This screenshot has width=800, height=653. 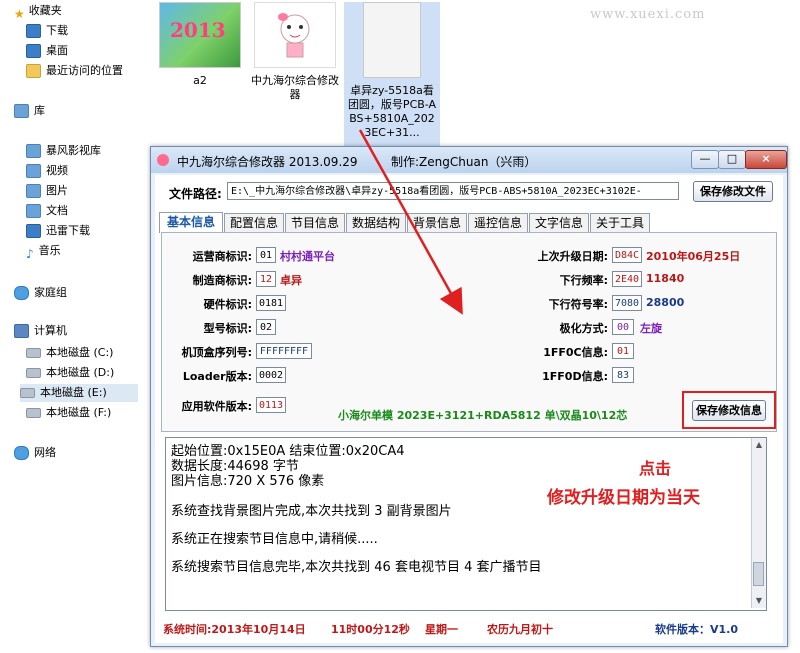 I want to click on field-label-1ff0d: 1FF0D信息:, so click(x=575, y=376).